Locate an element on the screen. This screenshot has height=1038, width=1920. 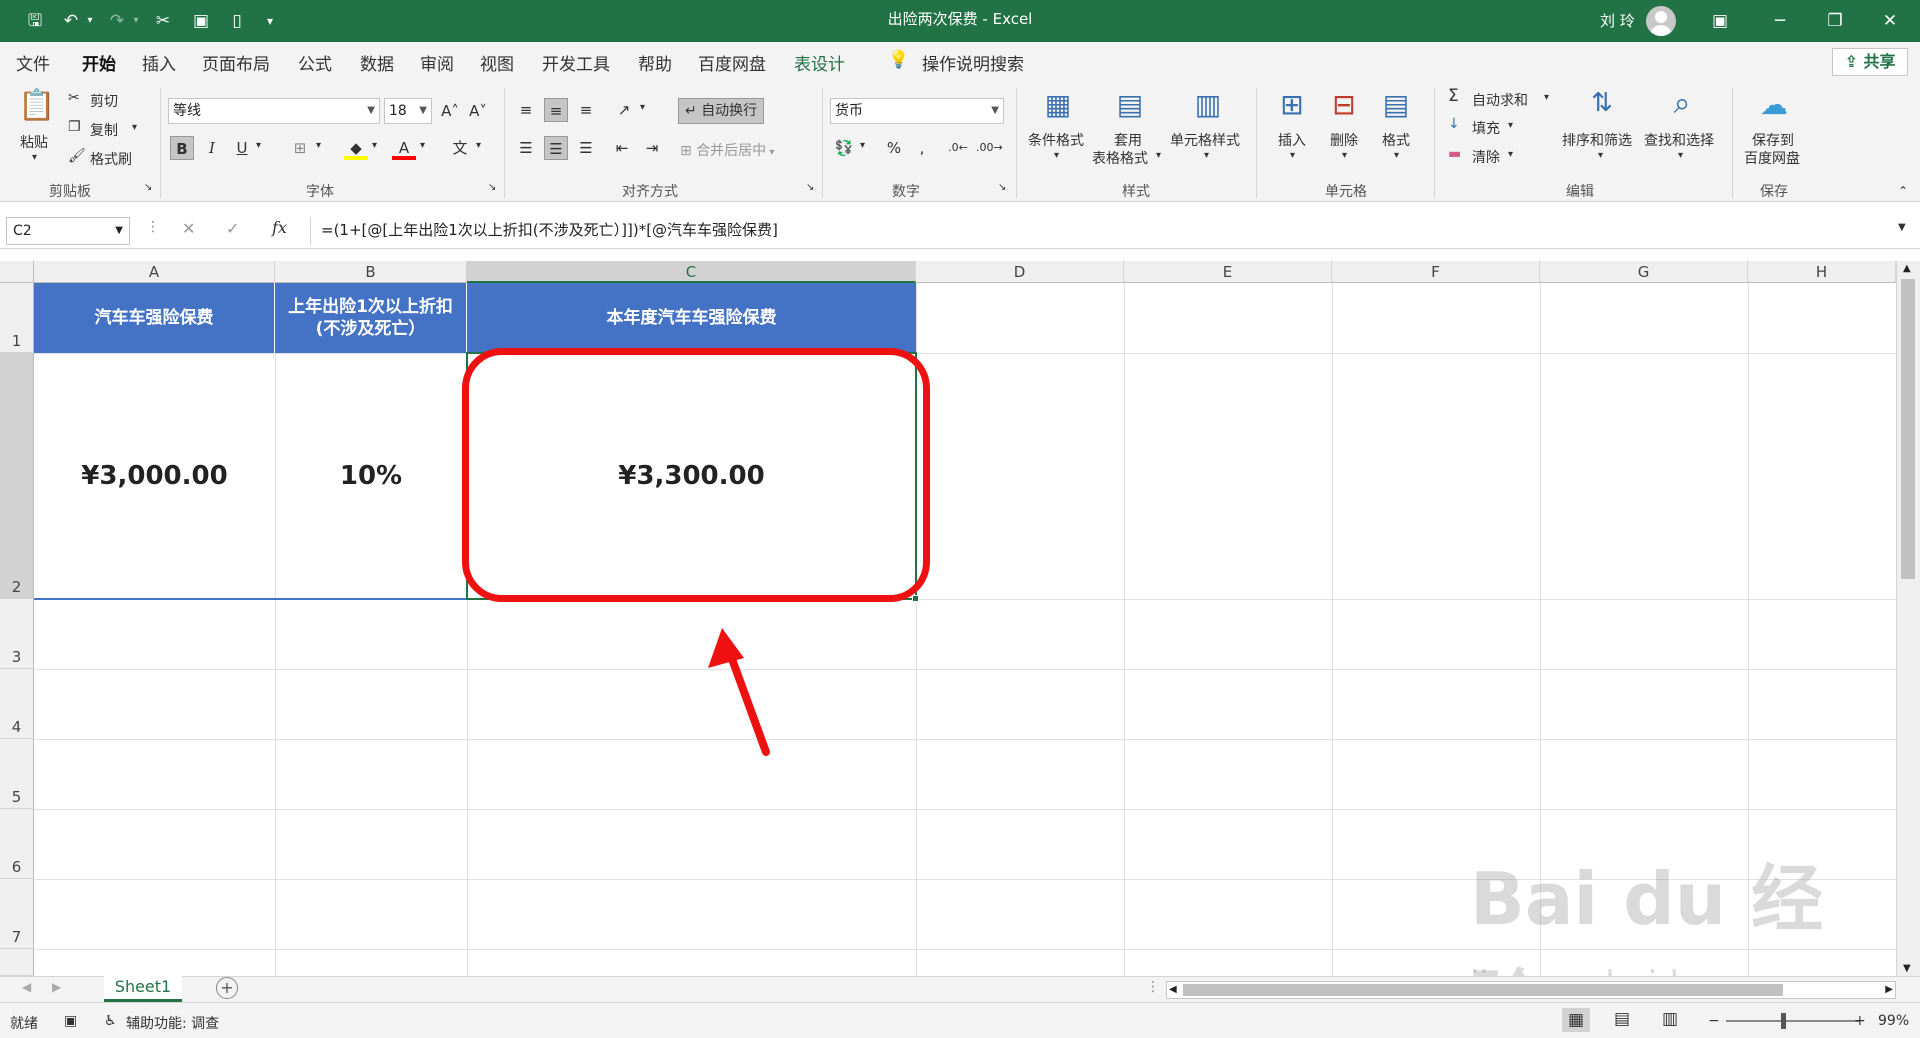
tab-table-design: 表设计 is located at coordinates (819, 62).